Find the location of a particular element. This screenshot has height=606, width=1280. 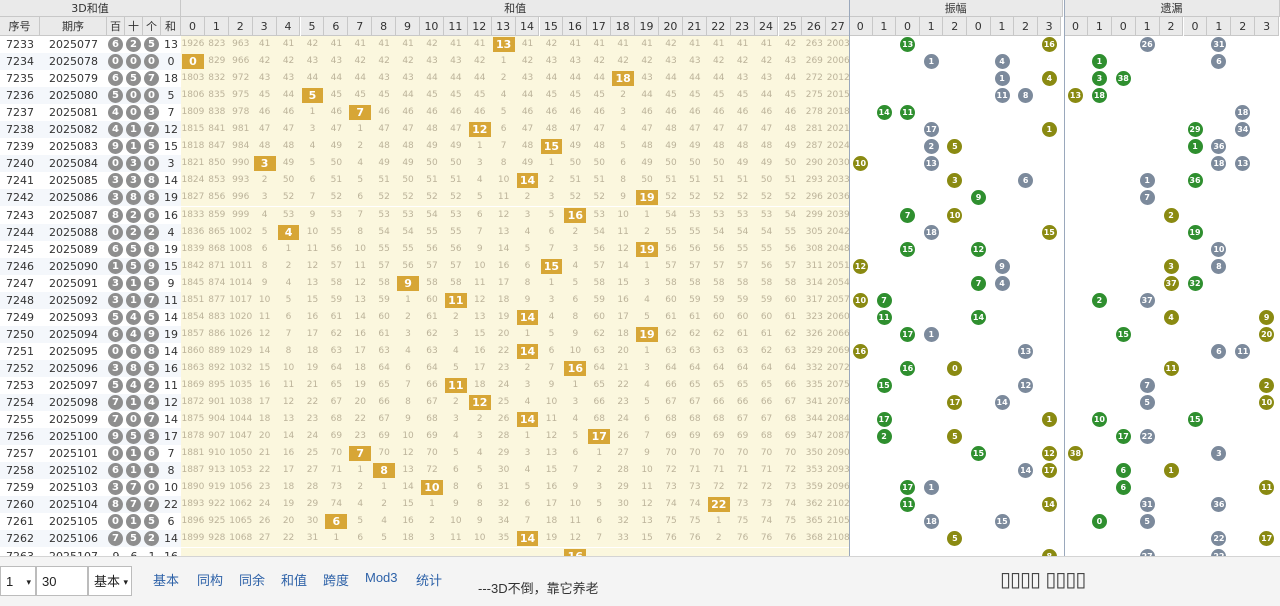

row-issue: 2025077 is located at coordinates (73, 44).